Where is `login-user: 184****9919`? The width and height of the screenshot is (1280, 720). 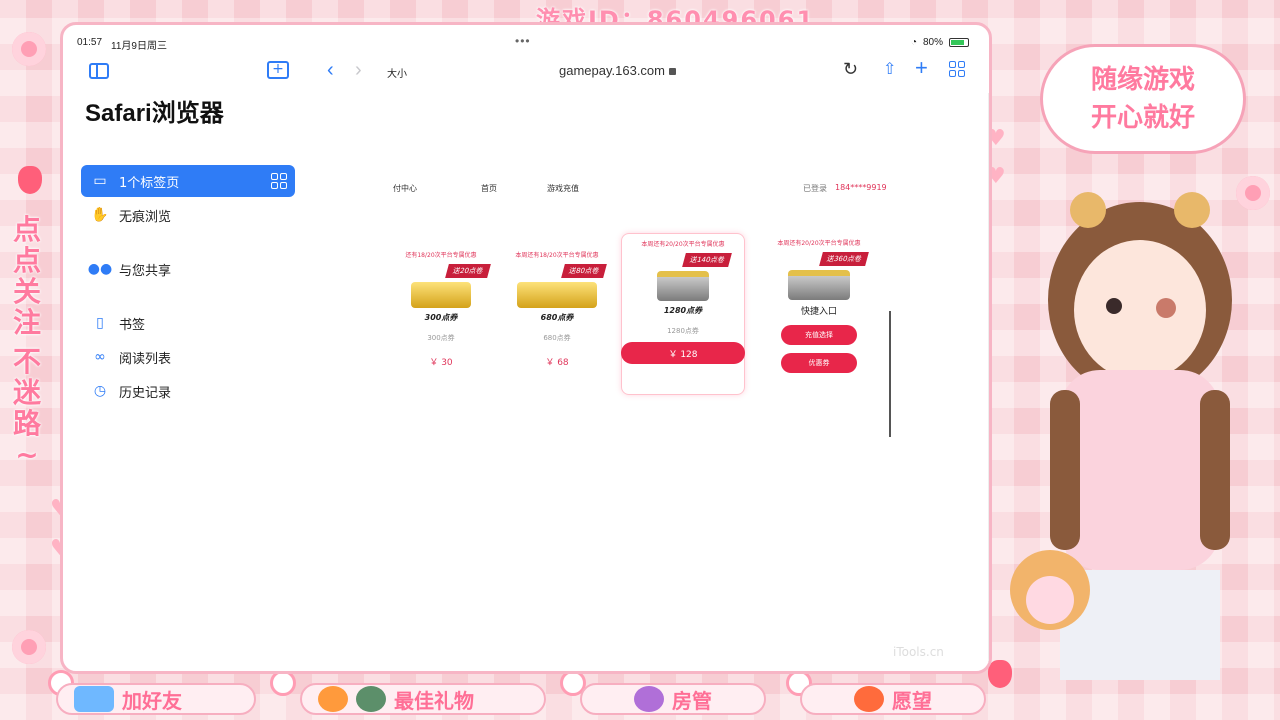 login-user: 184****9919 is located at coordinates (861, 187).